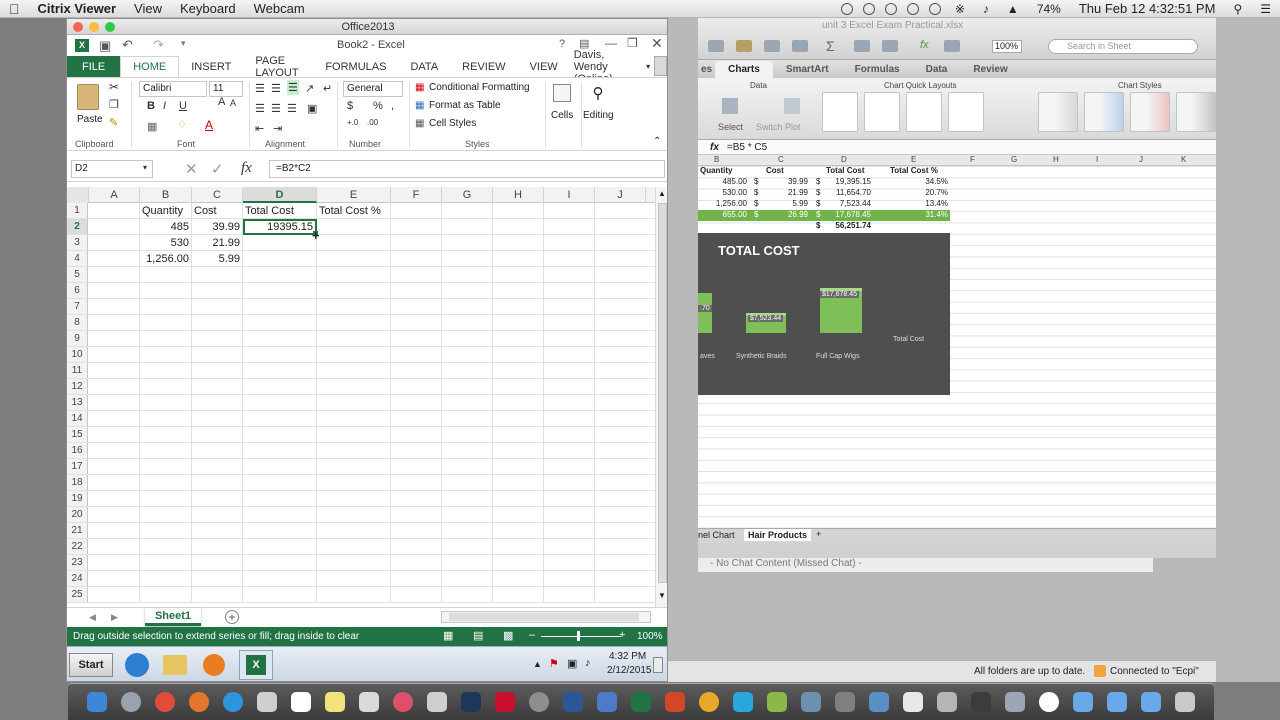 The image size is (1280, 720). Describe the element at coordinates (355, 66) in the screenshot. I see `tab-formulas: FORMULAS` at that location.